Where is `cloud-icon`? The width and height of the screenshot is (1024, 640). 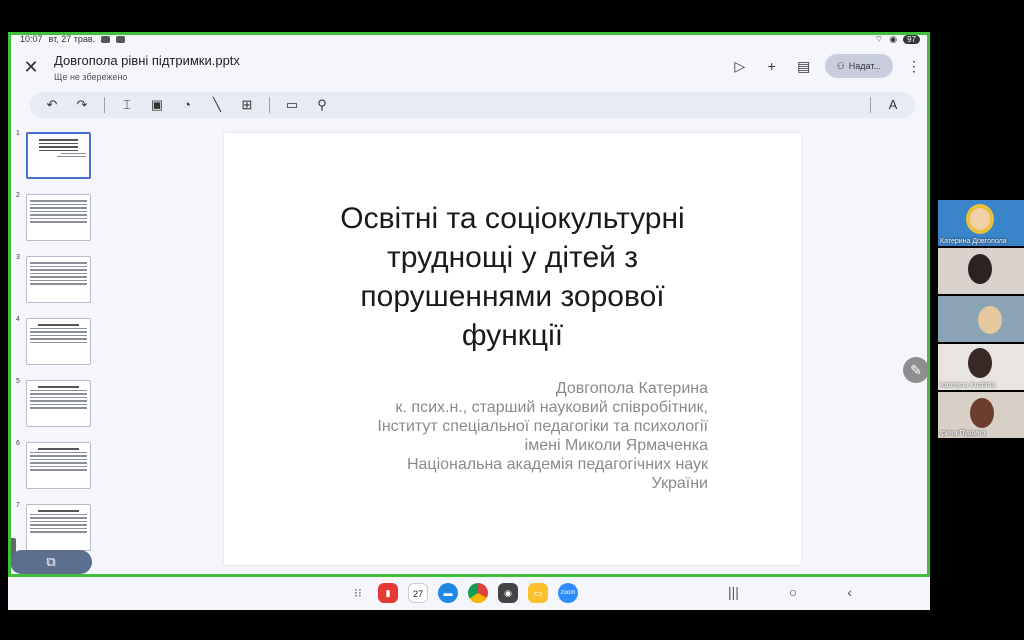
cloud-icon is located at coordinates (121, 39).